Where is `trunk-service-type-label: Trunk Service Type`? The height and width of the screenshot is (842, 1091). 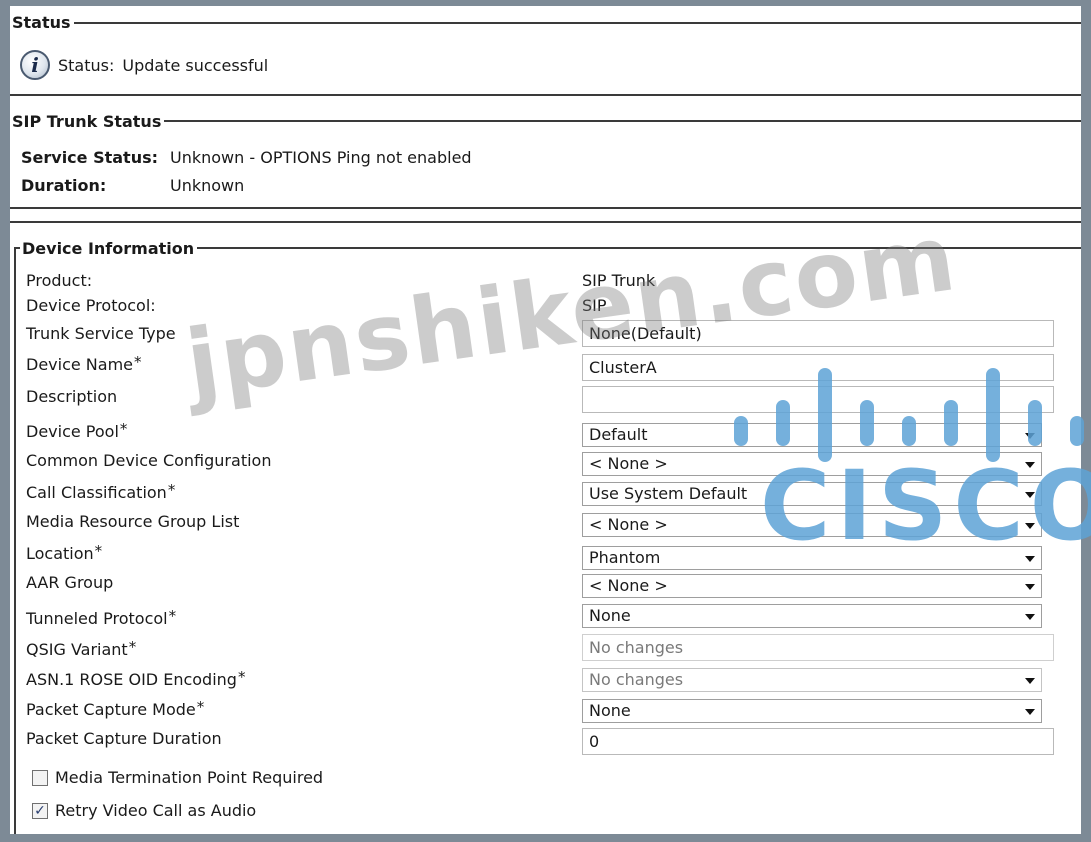
trunk-service-type-label: Trunk Service Type is located at coordinates (101, 333).